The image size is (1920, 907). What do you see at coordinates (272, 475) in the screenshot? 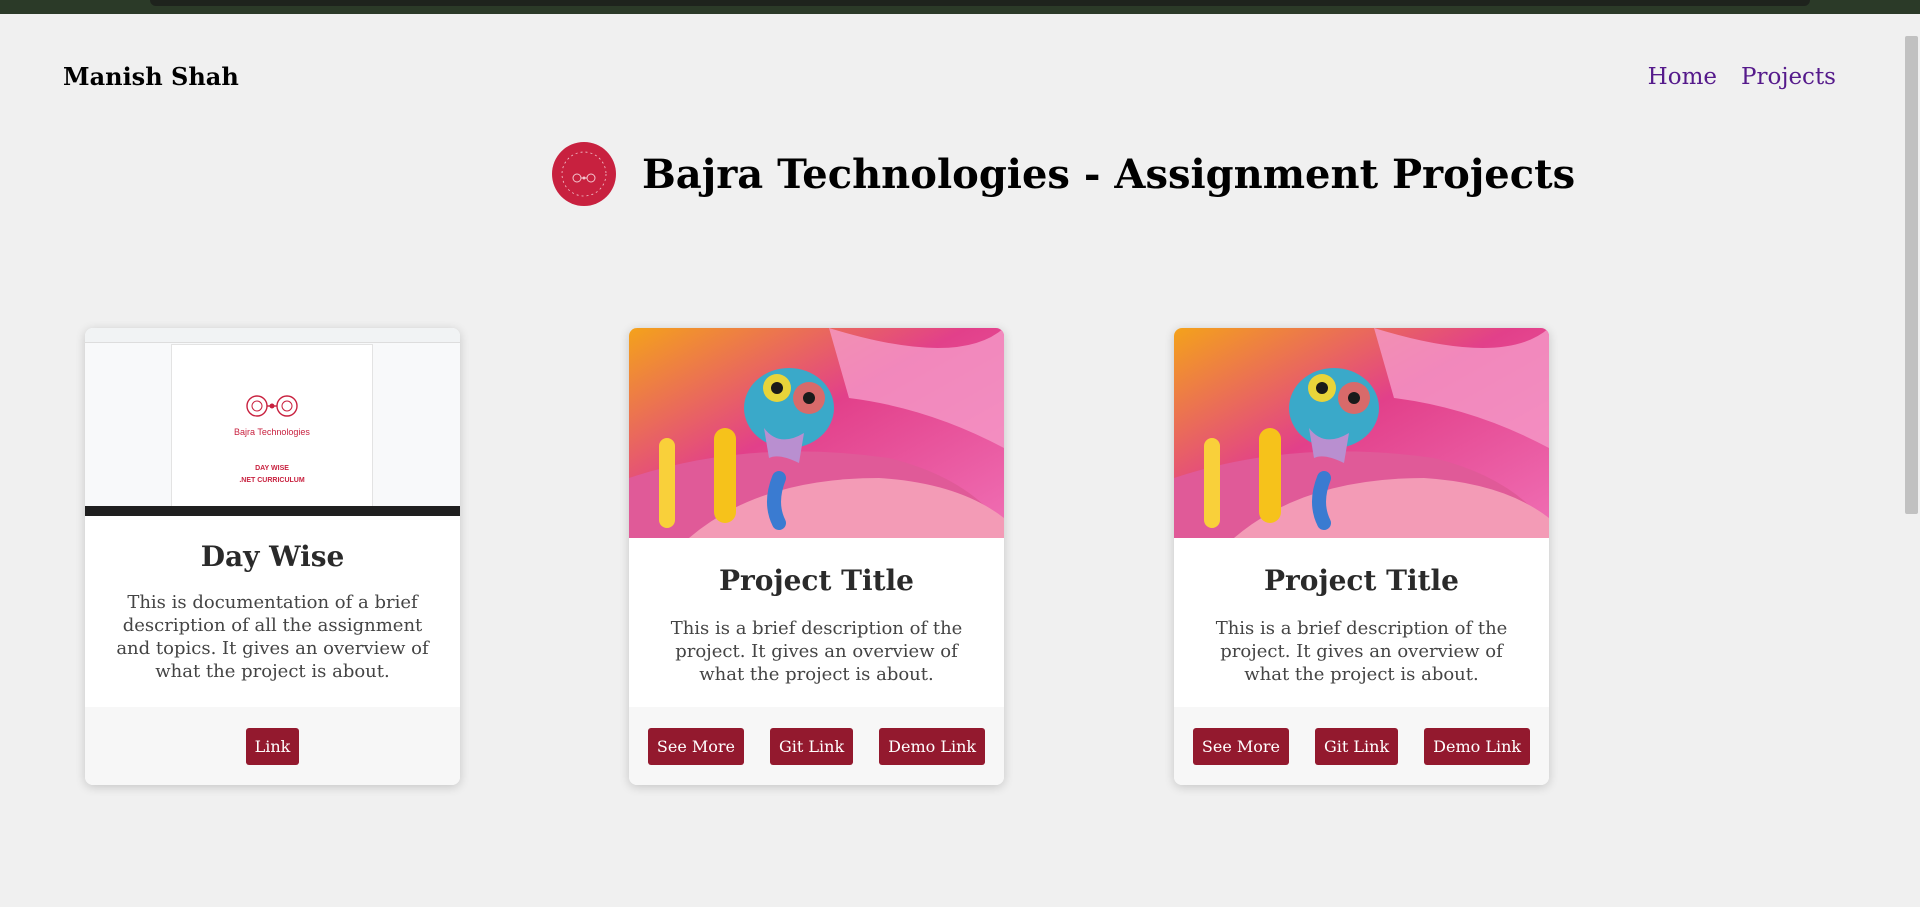
I see `thumbnail-subtitle: DAY WISE .NET CURRICULUM` at bounding box center [272, 475].